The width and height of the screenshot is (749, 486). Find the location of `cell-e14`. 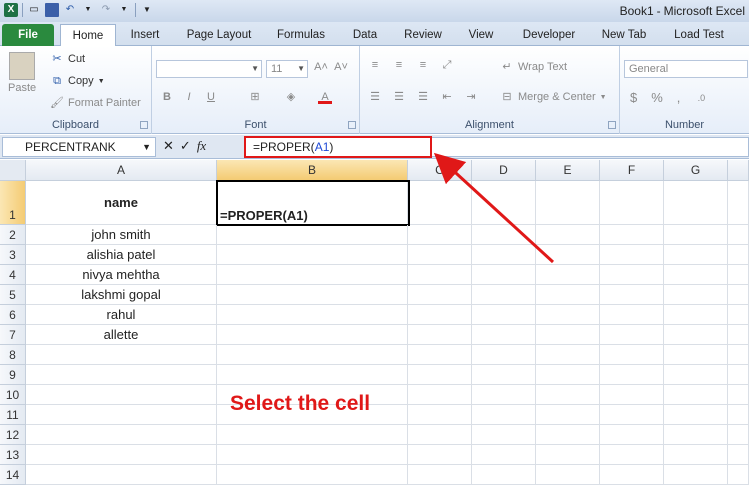

cell-e14 is located at coordinates (568, 475).